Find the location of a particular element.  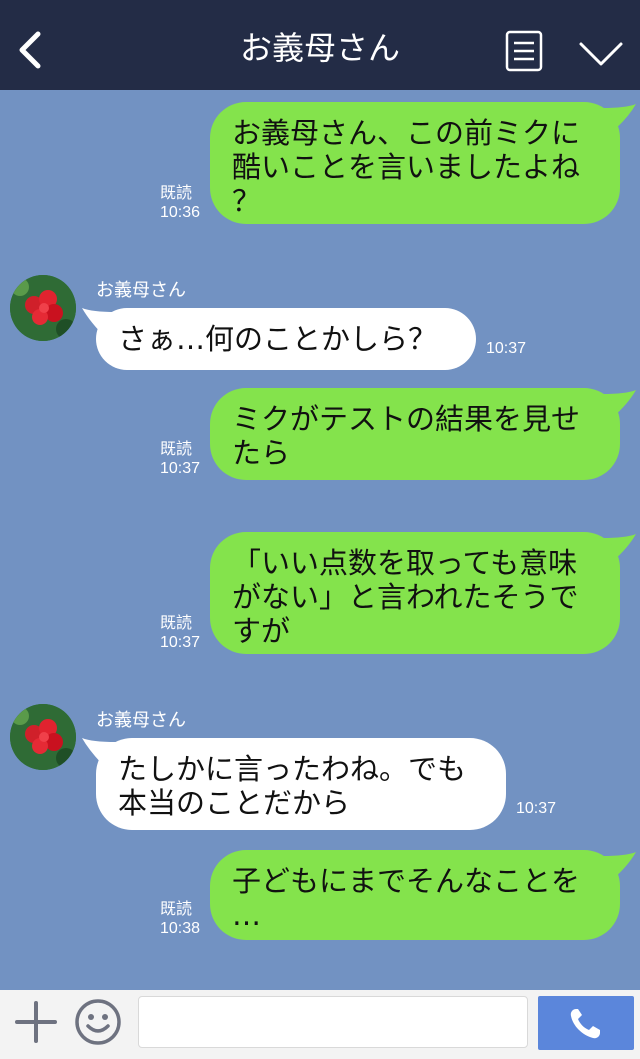

read-receipt: 既読 10:36 is located at coordinates (180, 203).